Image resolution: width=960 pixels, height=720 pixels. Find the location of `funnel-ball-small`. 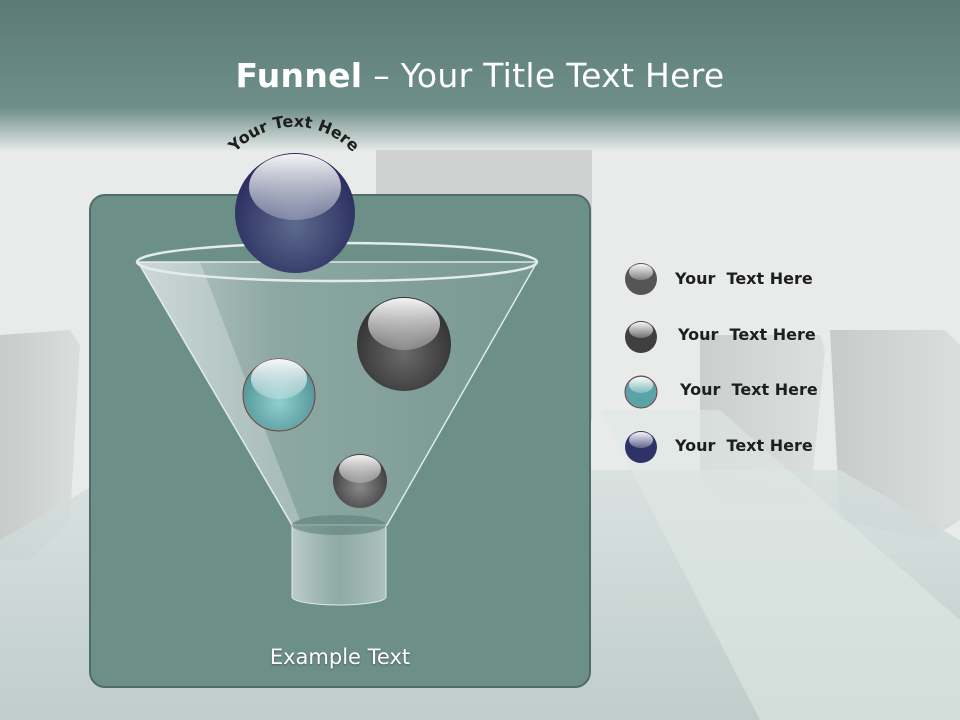

funnel-ball-small is located at coordinates (360, 481).